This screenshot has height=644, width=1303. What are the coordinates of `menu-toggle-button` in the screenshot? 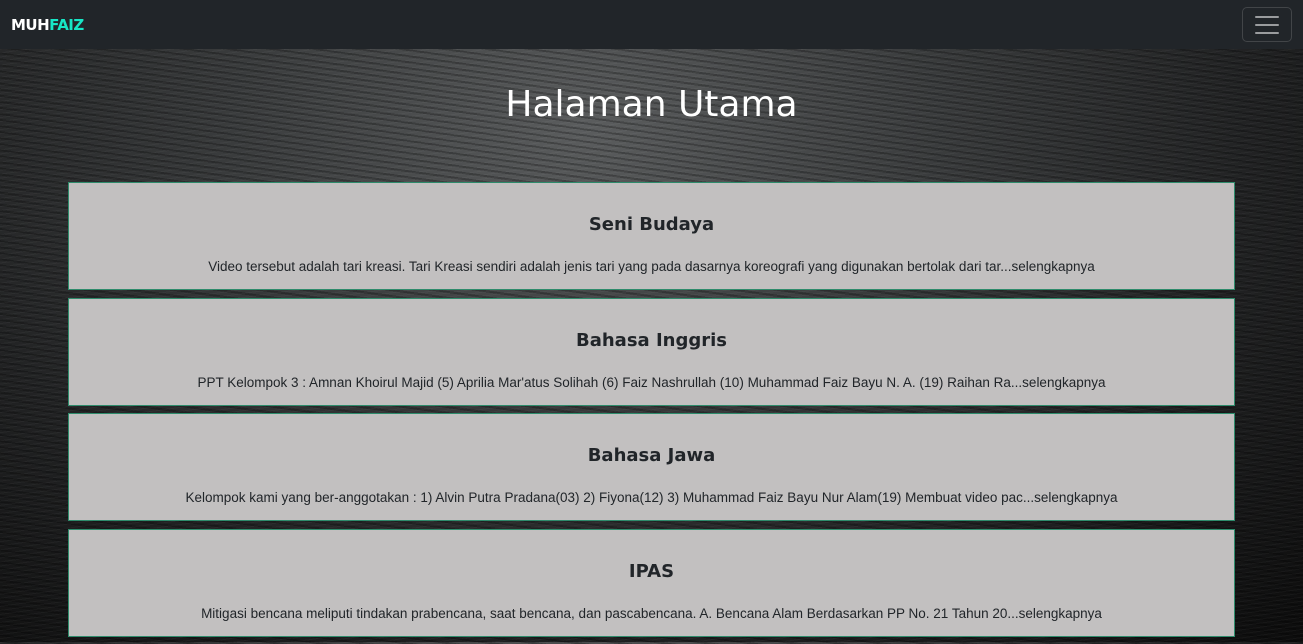 It's located at (1267, 24).